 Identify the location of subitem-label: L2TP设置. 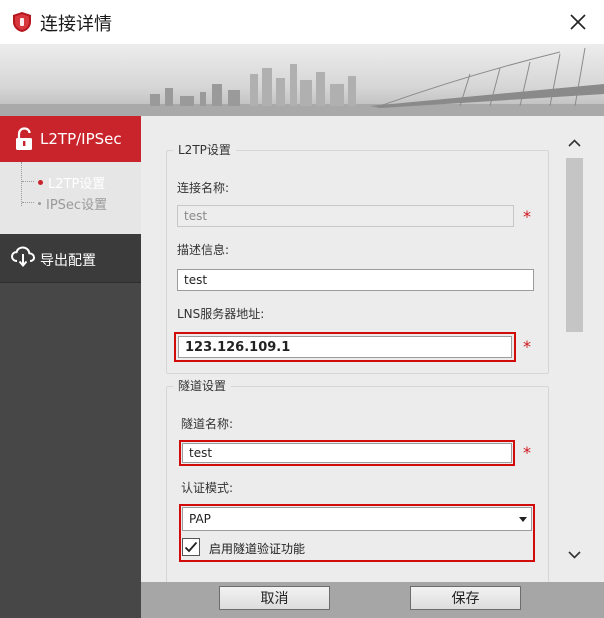
(77, 184).